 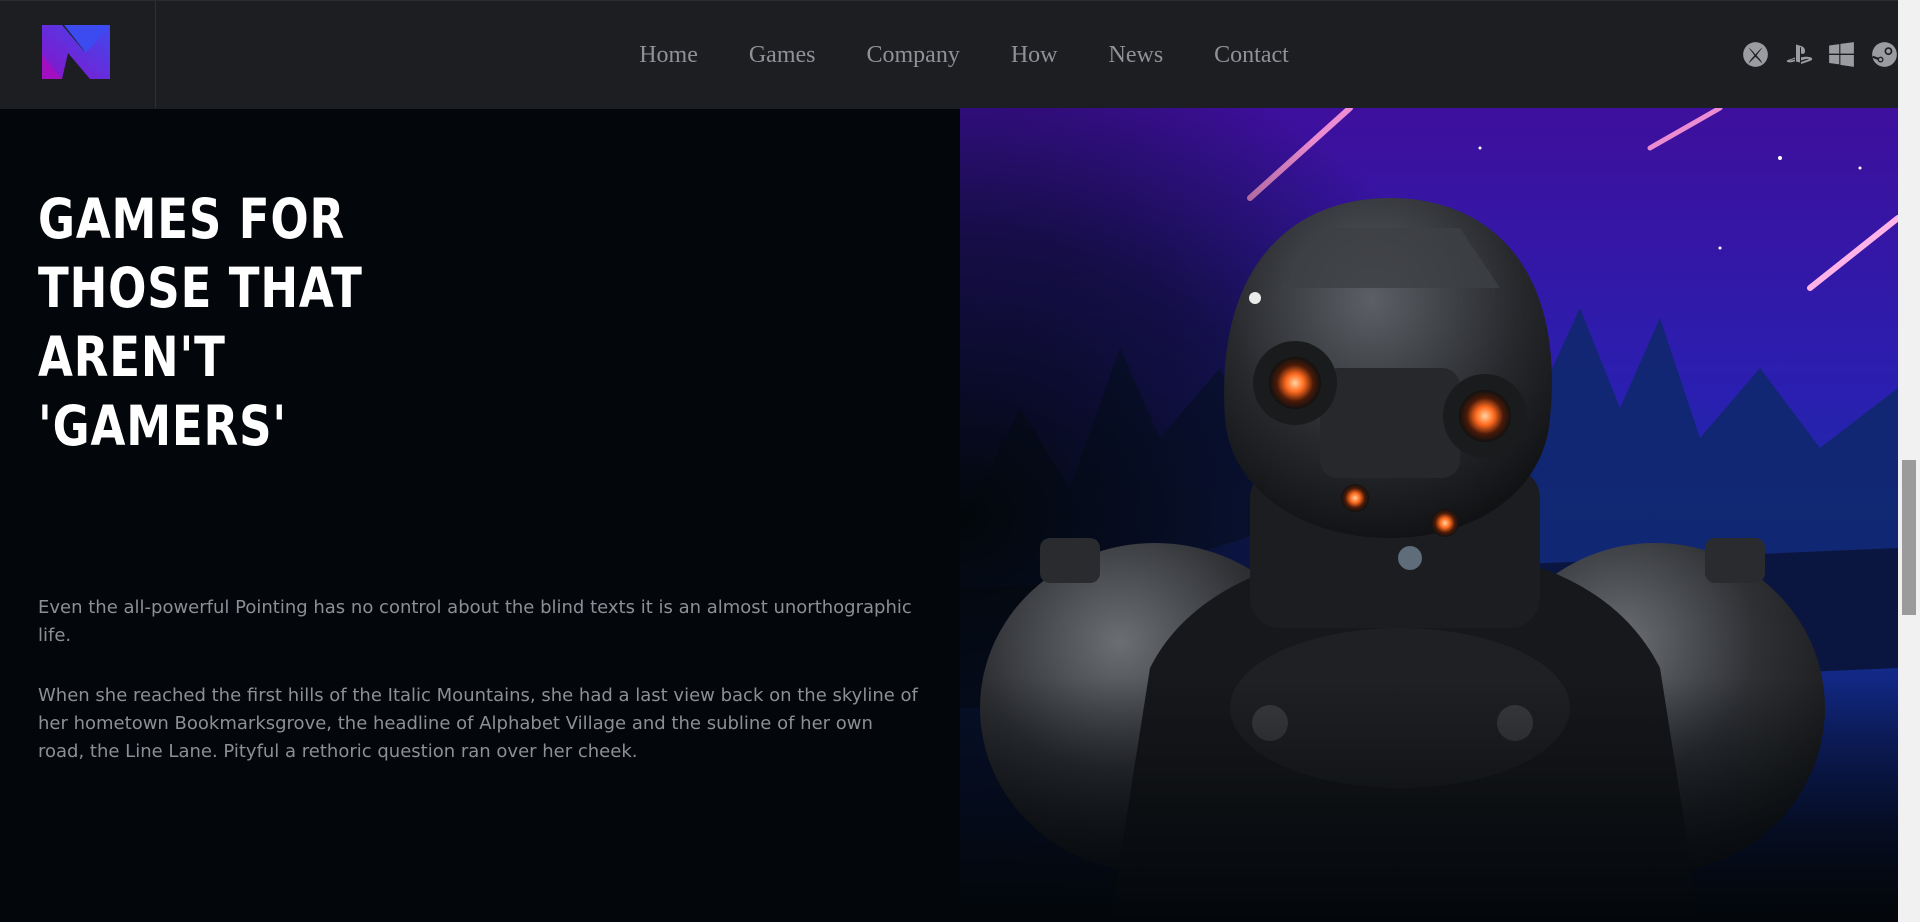 I want to click on hero-title: GAMES FOR THOSE THAT AREN'T 'GAMERS', so click(x=200, y=323).